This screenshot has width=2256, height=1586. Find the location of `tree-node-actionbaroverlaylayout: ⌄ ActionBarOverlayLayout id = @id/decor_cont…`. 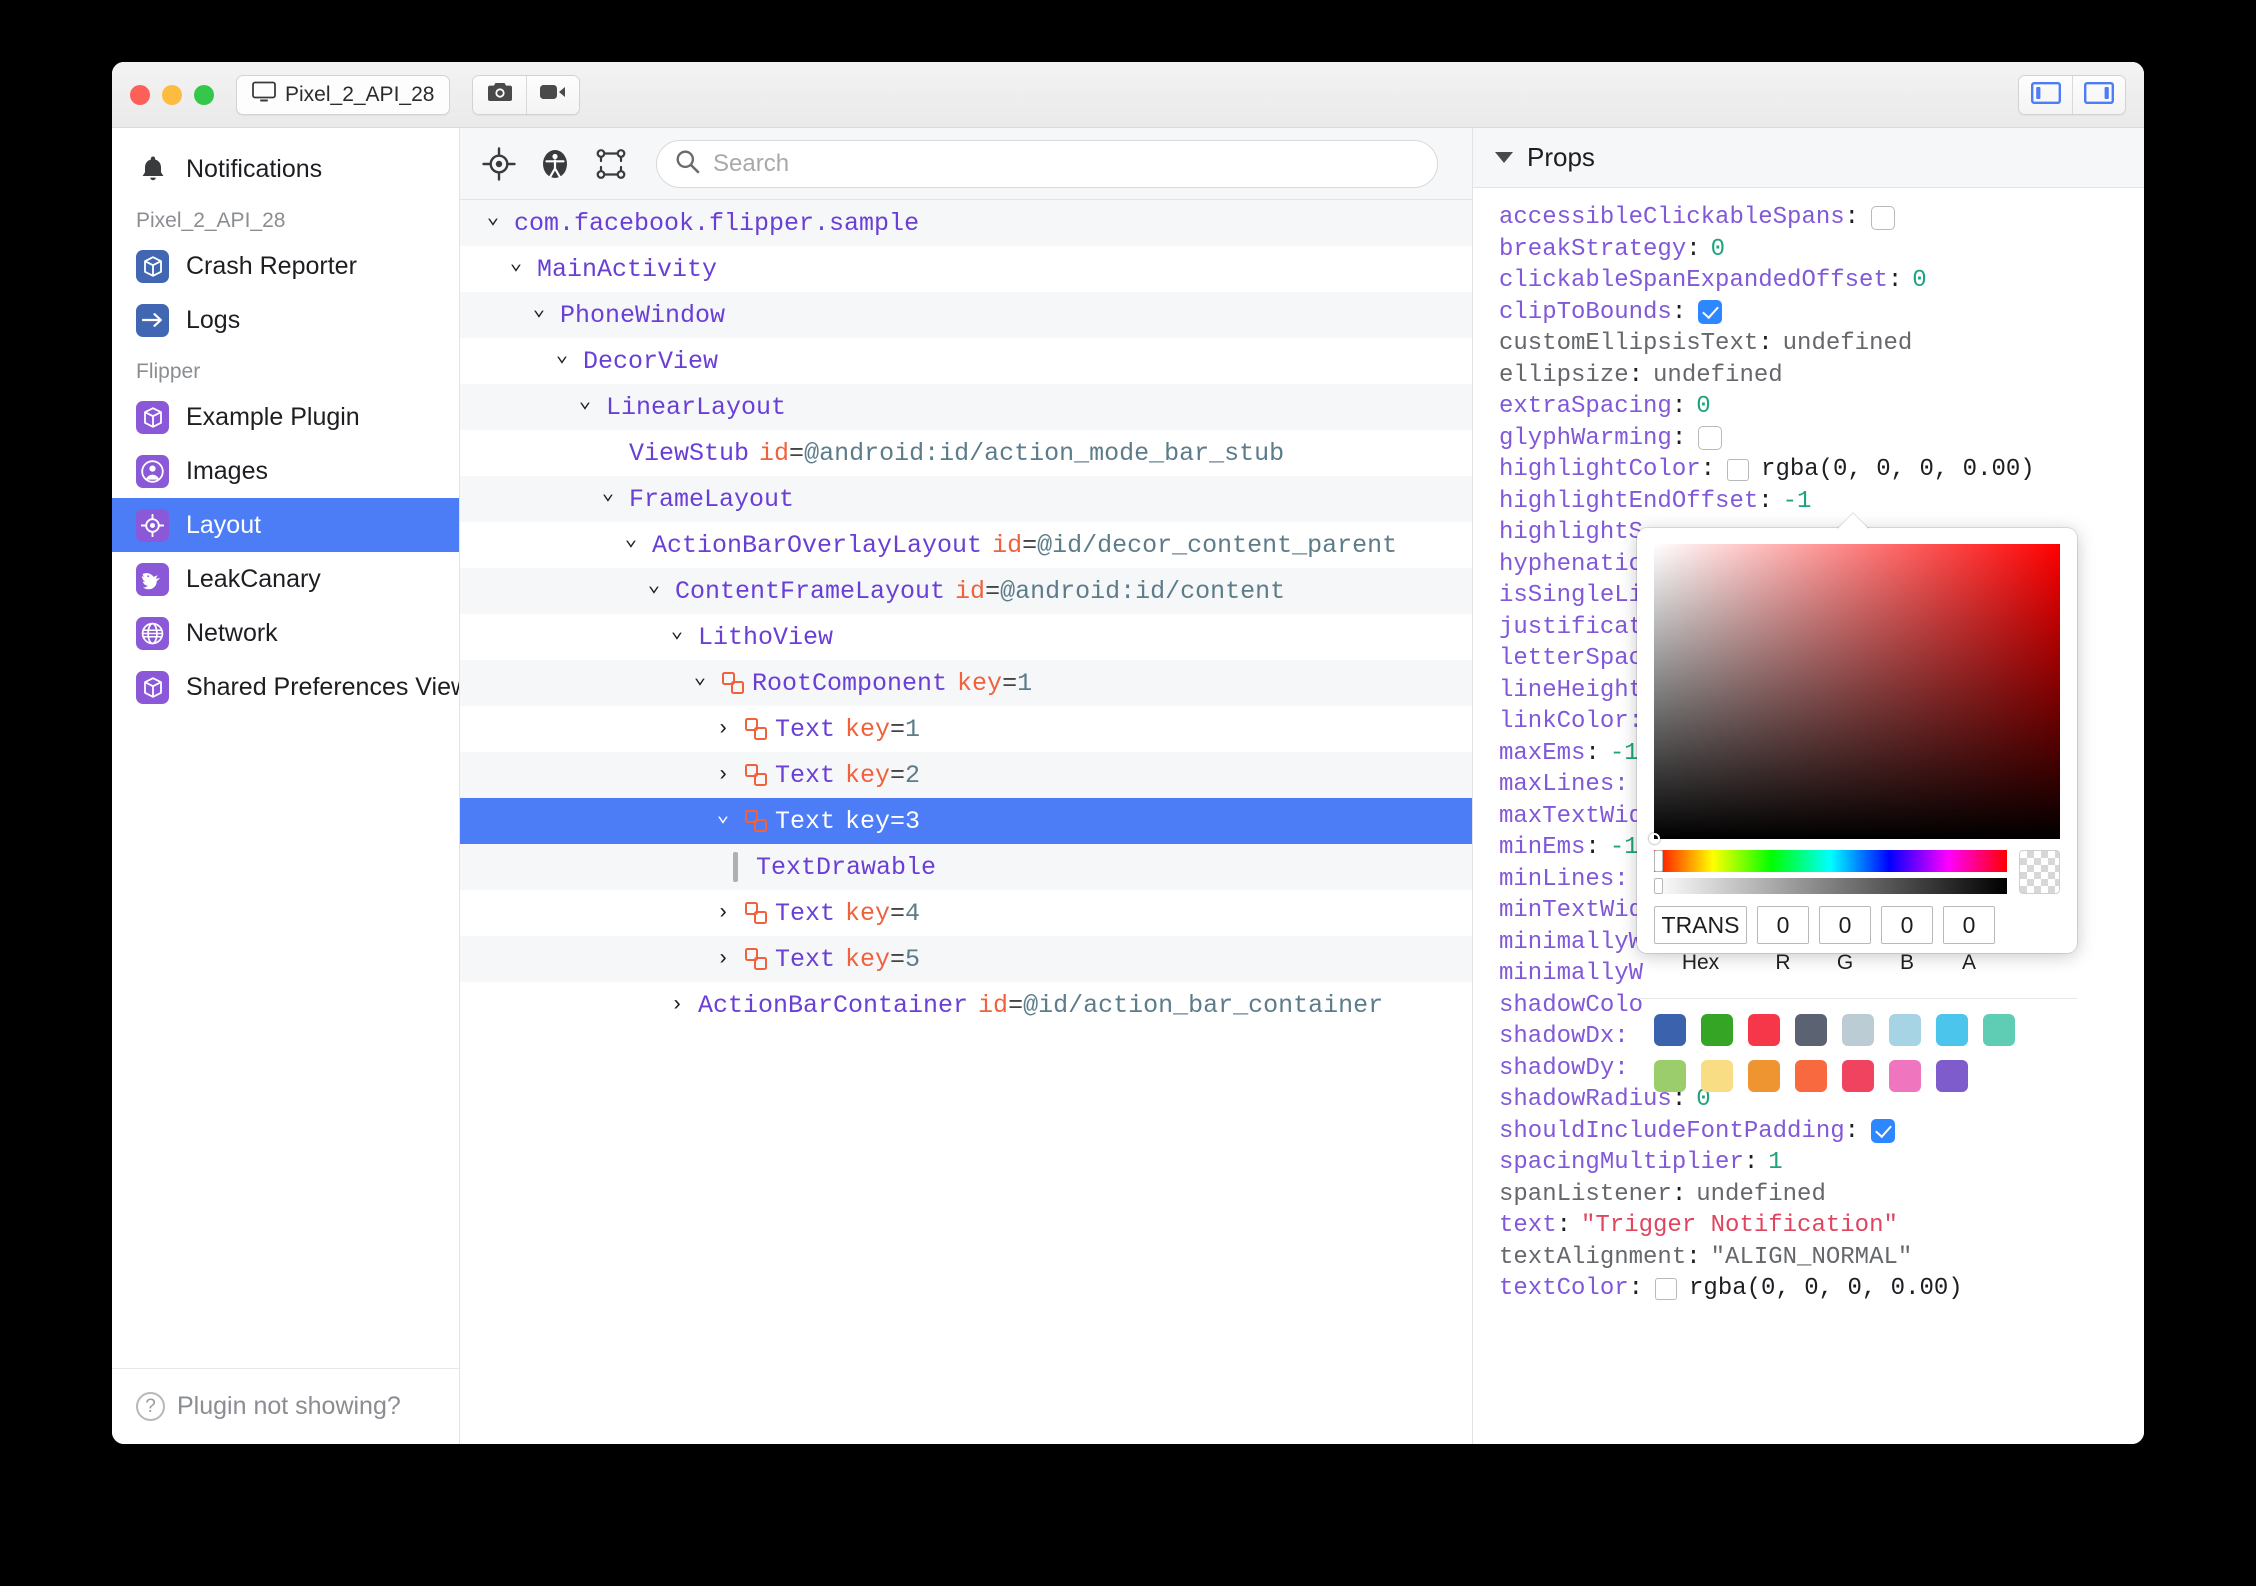

tree-node-actionbaroverlaylayout: ⌄ ActionBarOverlayLayout id = @id/decor_cont… is located at coordinates (966, 545).